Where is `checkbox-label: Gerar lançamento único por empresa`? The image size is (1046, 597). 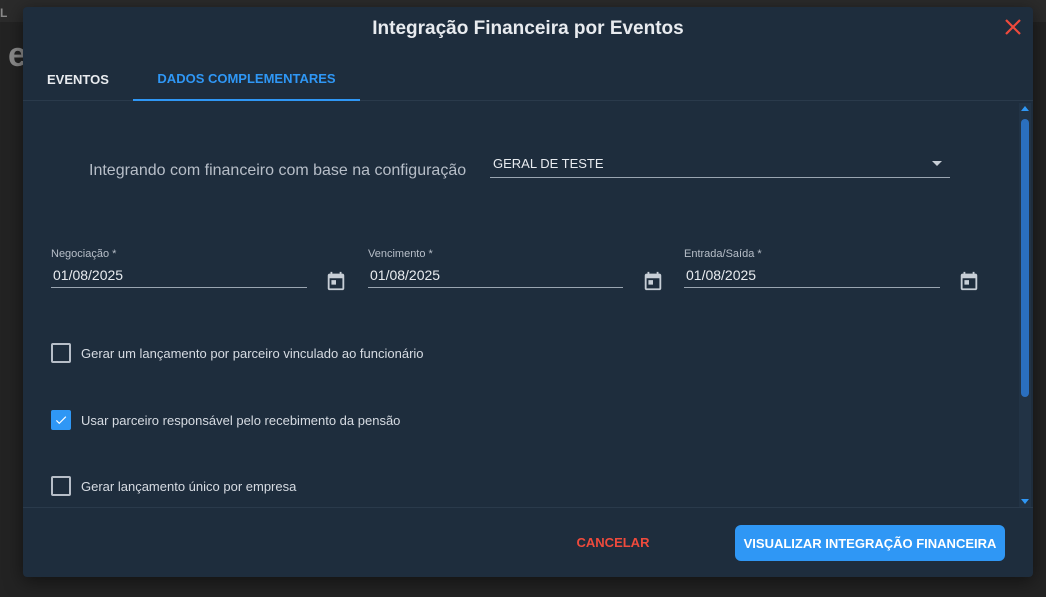 checkbox-label: Gerar lançamento único por empresa is located at coordinates (189, 486).